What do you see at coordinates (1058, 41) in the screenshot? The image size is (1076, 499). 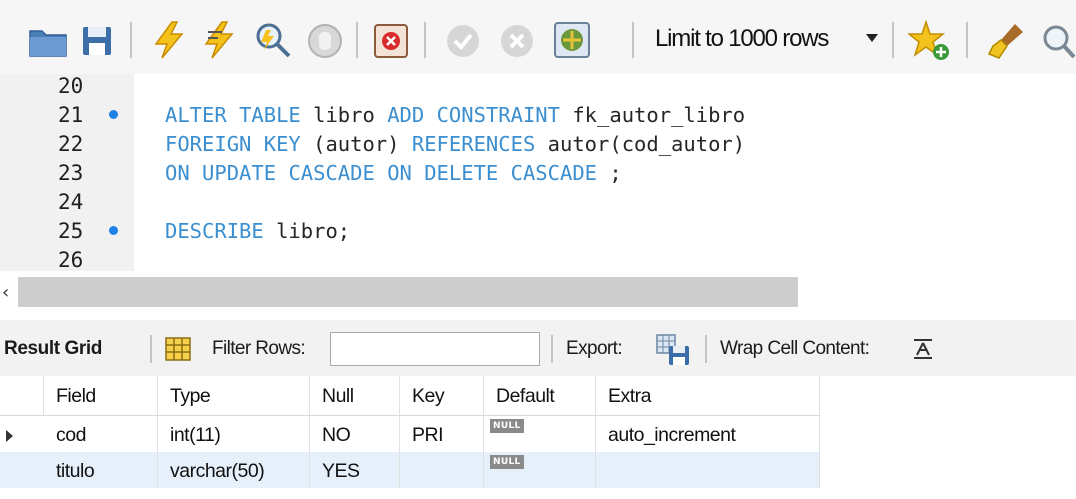 I see `find-icon` at bounding box center [1058, 41].